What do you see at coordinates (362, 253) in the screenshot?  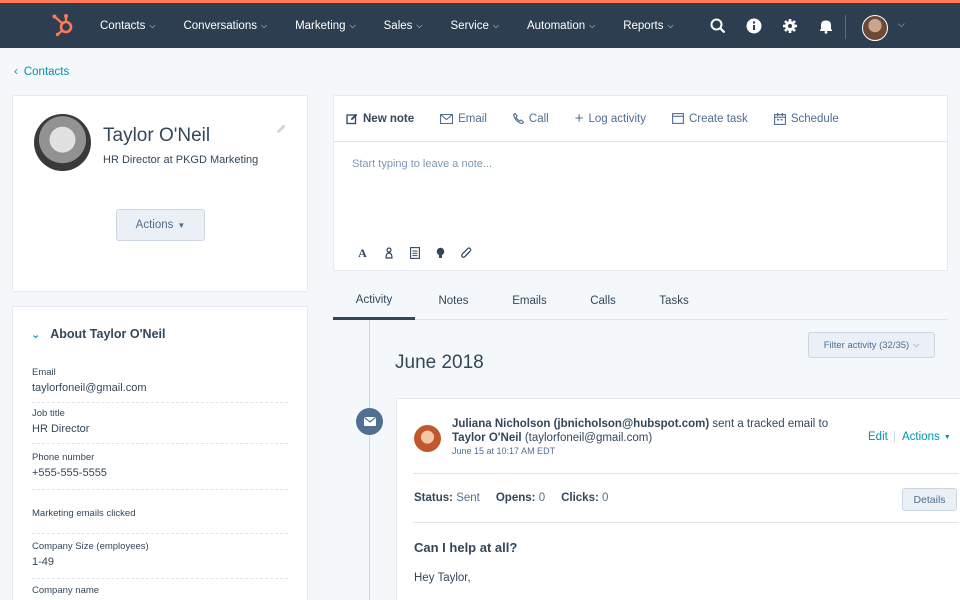 I see `text-format-icon: A` at bounding box center [362, 253].